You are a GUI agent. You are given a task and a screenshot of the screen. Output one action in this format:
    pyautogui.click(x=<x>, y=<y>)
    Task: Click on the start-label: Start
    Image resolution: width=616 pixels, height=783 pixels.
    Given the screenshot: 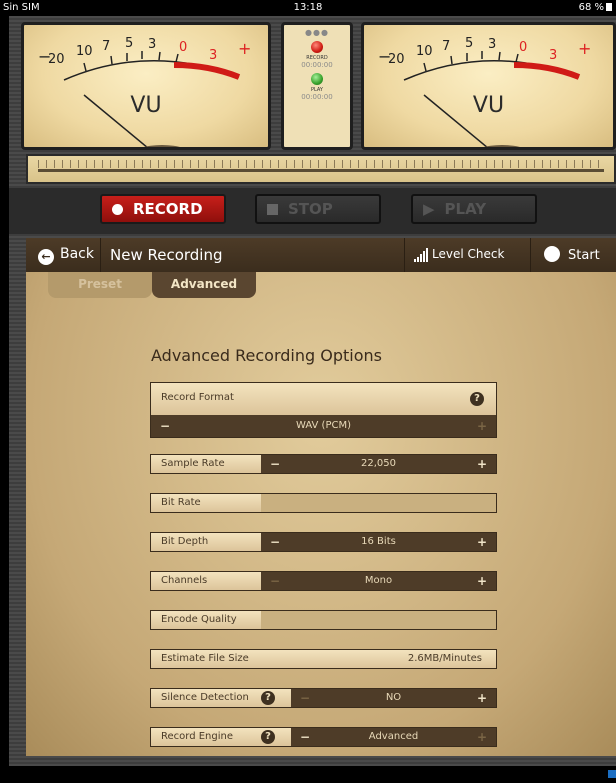 What is the action you would take?
    pyautogui.click(x=584, y=255)
    